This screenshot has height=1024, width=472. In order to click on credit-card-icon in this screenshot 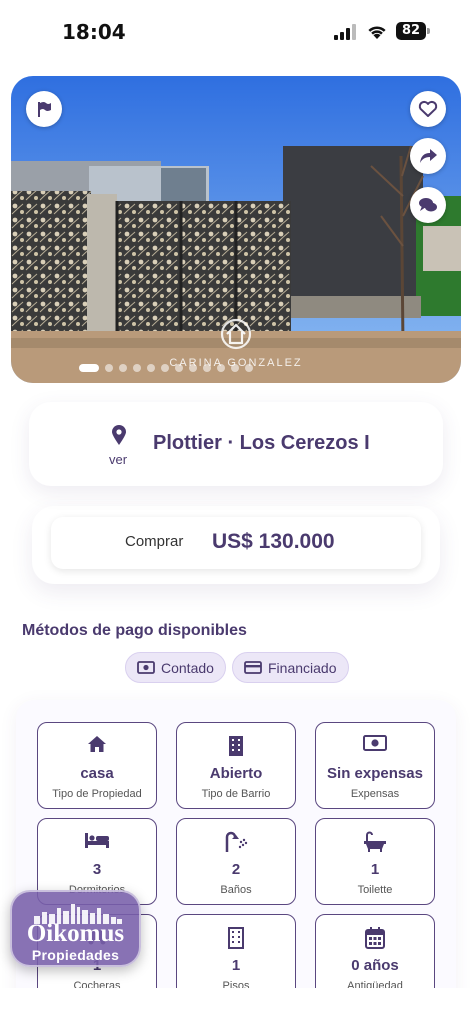, I will do `click(253, 667)`.